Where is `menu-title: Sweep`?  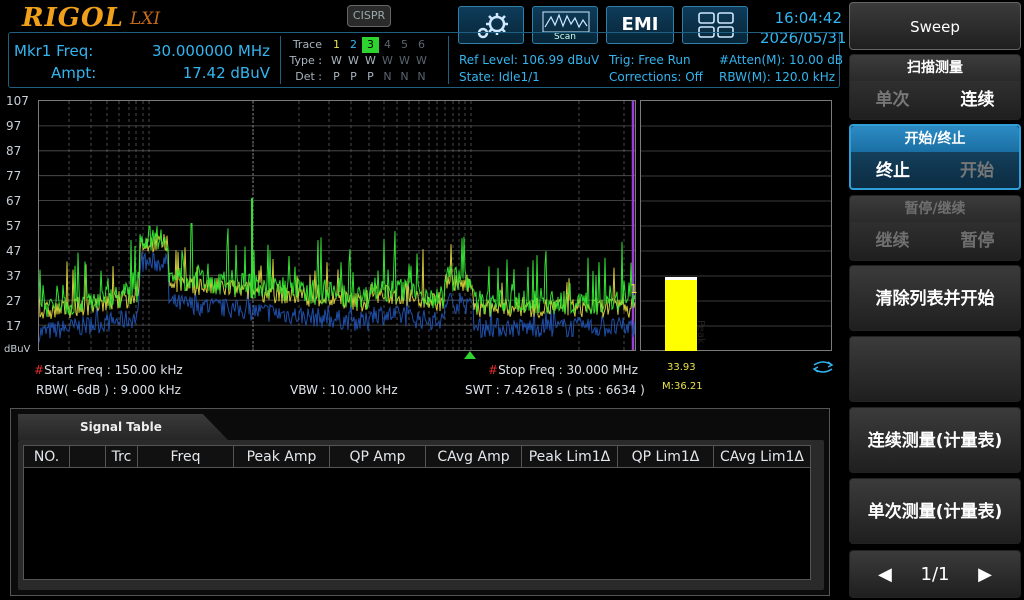
menu-title: Sweep is located at coordinates (935, 27).